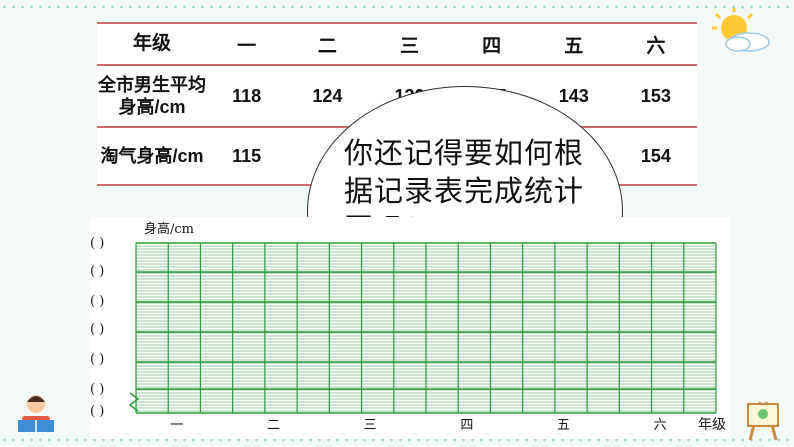 This screenshot has width=794, height=447. I want to click on grade-cell: 二, so click(327, 44).